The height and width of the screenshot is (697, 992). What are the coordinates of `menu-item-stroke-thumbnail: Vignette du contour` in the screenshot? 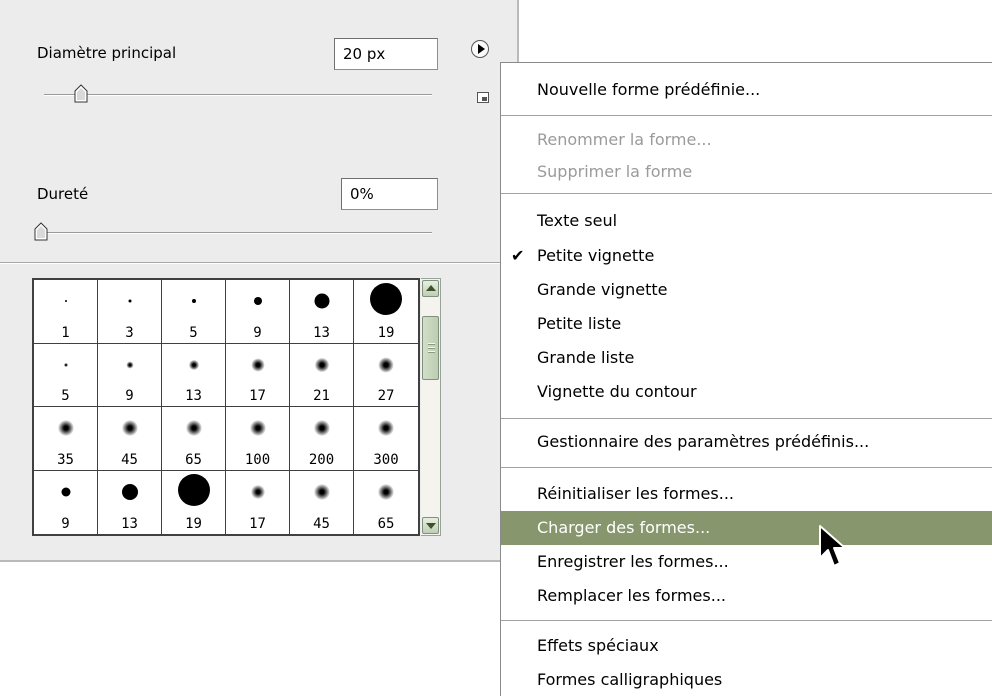 It's located at (746, 392).